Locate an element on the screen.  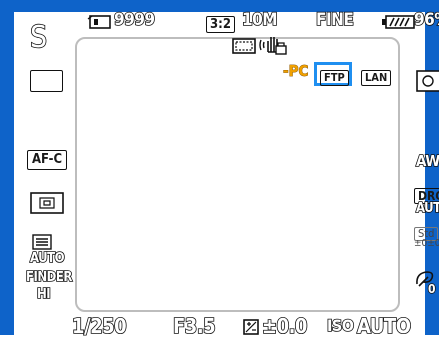
metering-auto: AUTO is located at coordinates (47, 258).